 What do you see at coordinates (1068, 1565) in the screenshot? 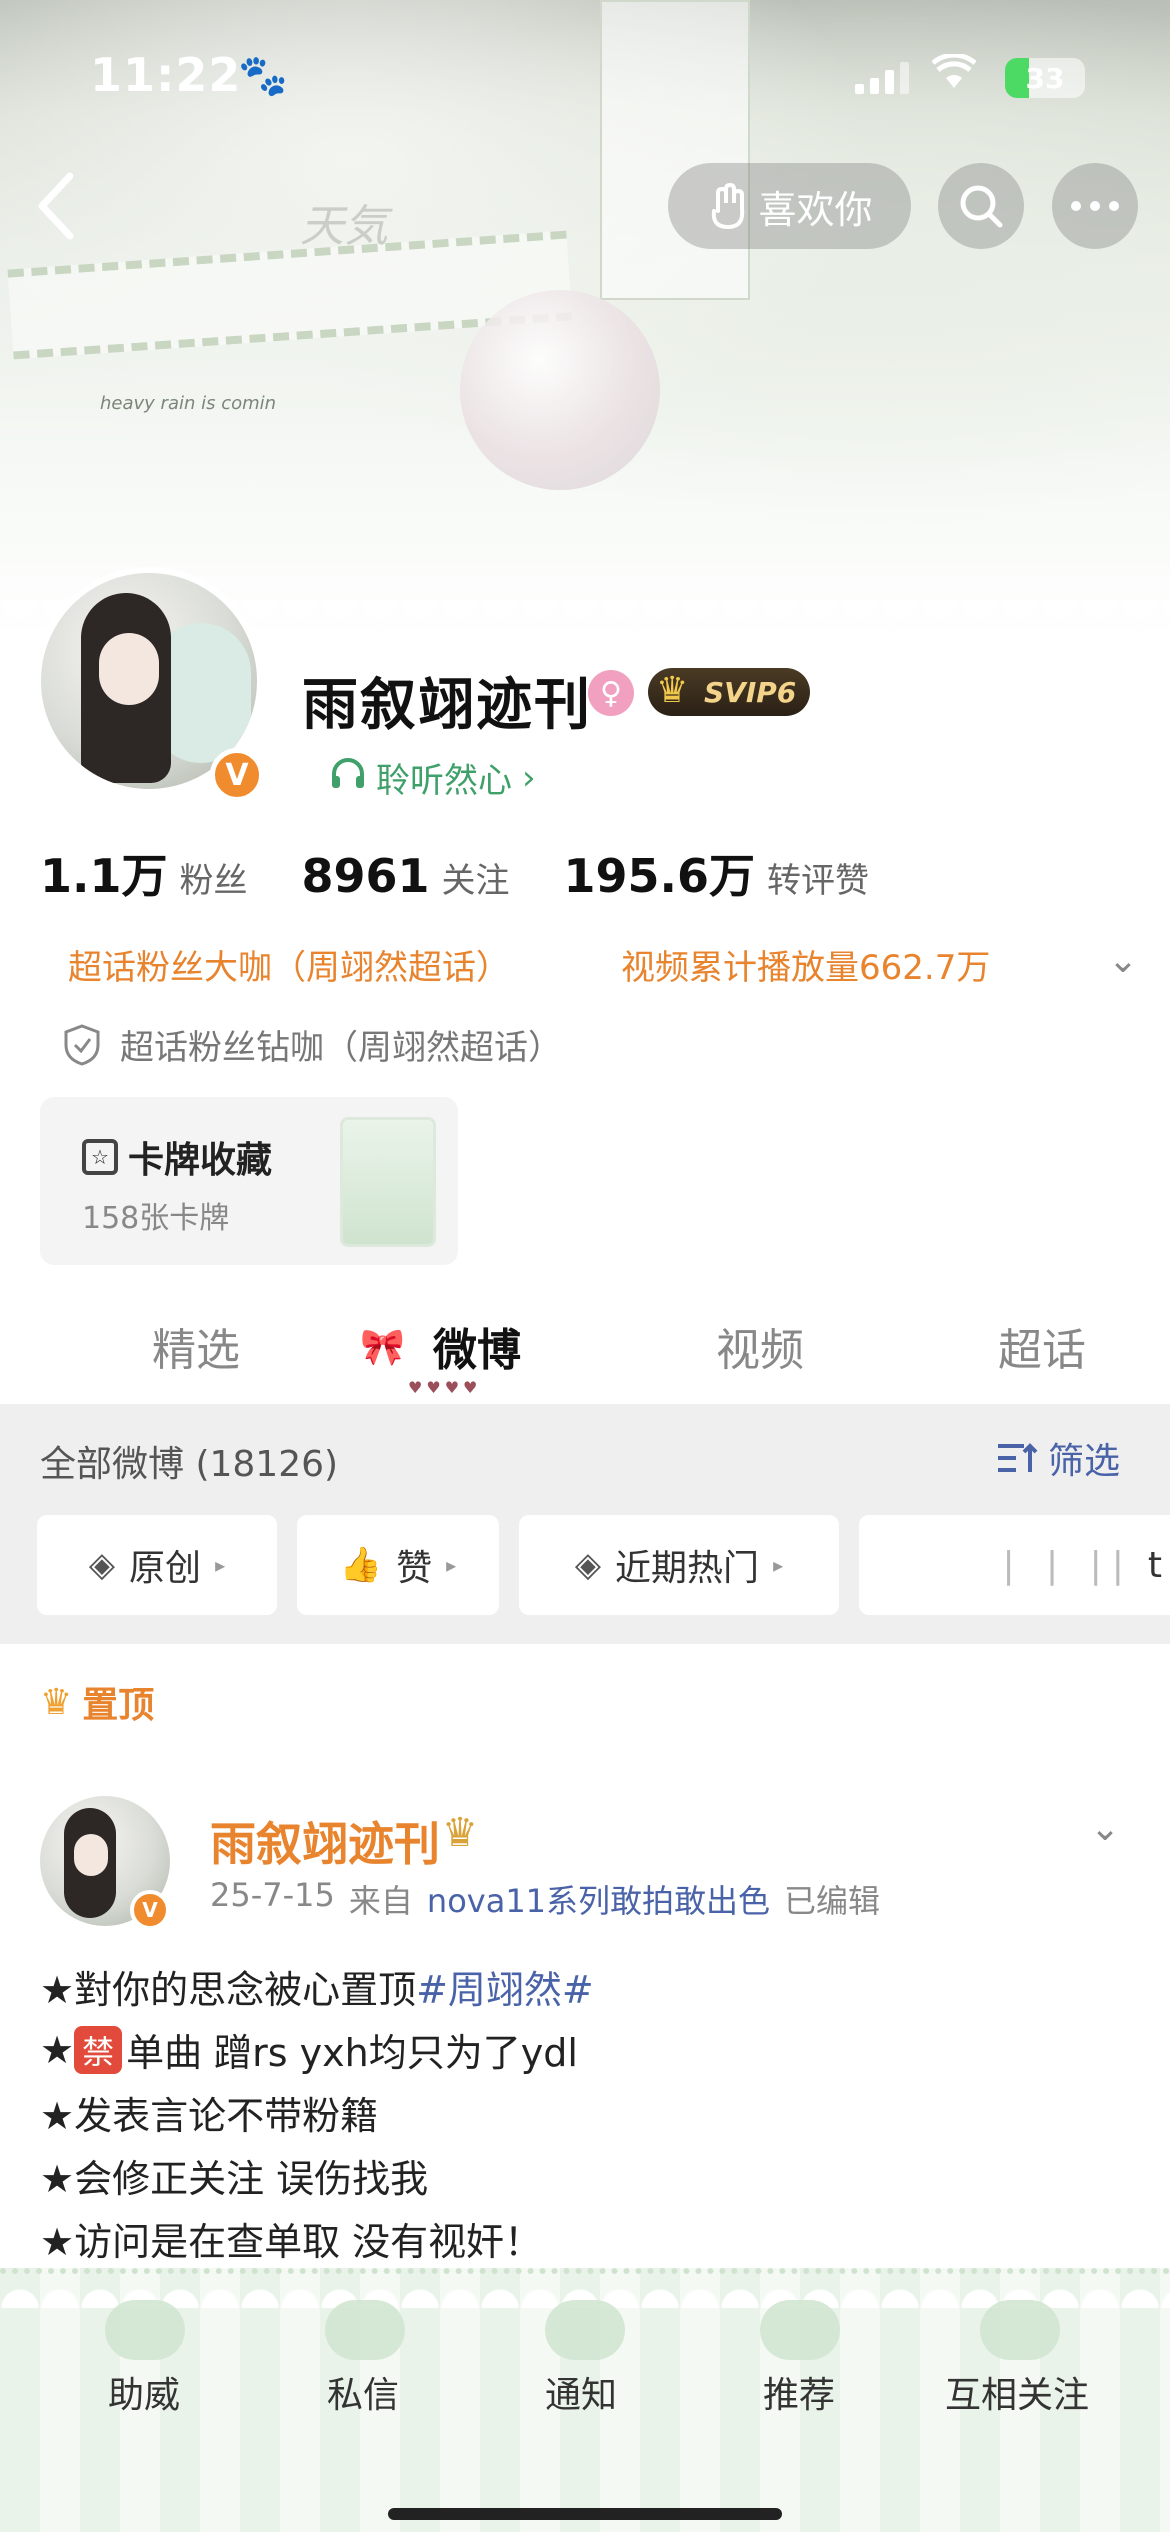
I see `chip-blur: | | ||` at bounding box center [1068, 1565].